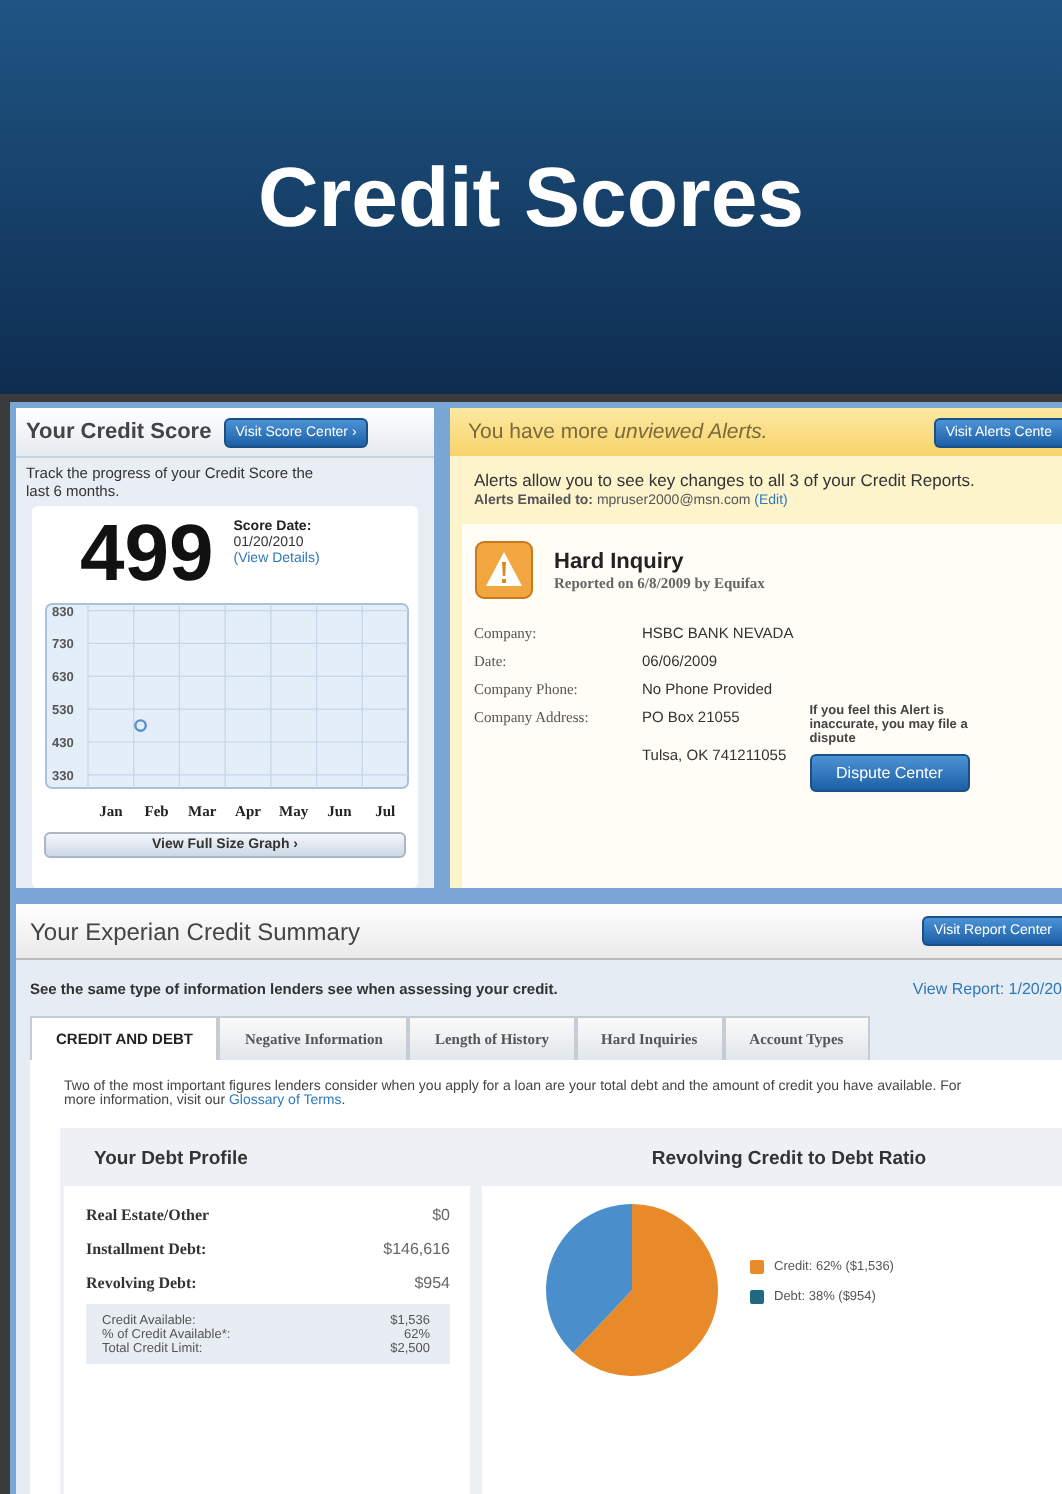  Describe the element at coordinates (889, 773) in the screenshot. I see `dispute-center-button: Dispute Center` at that location.